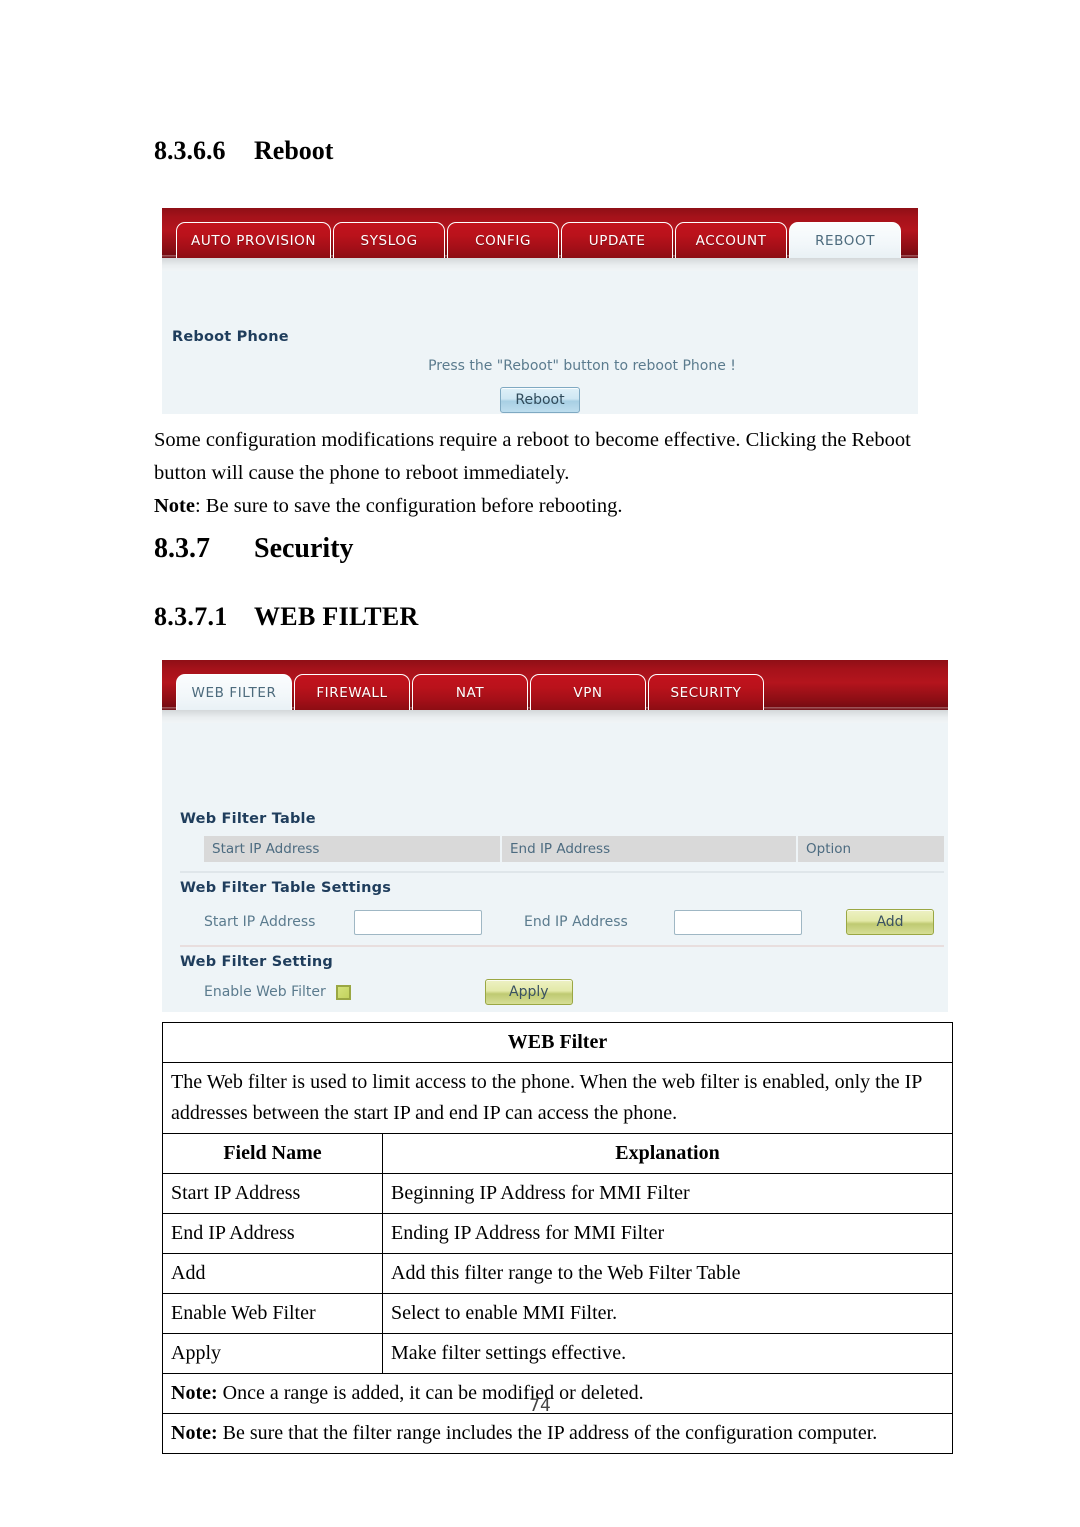 This screenshot has width=1080, height=1527. What do you see at coordinates (890, 922) in the screenshot?
I see `add-button: Add` at bounding box center [890, 922].